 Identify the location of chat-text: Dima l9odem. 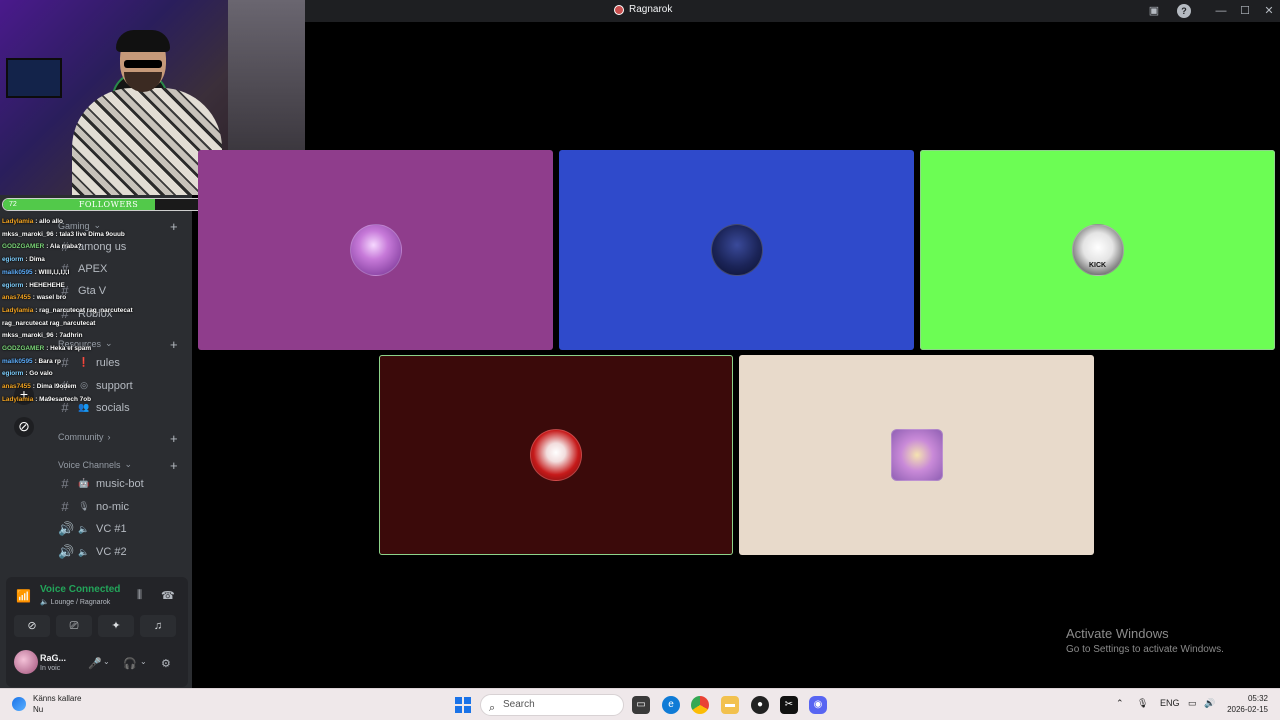
(56, 387).